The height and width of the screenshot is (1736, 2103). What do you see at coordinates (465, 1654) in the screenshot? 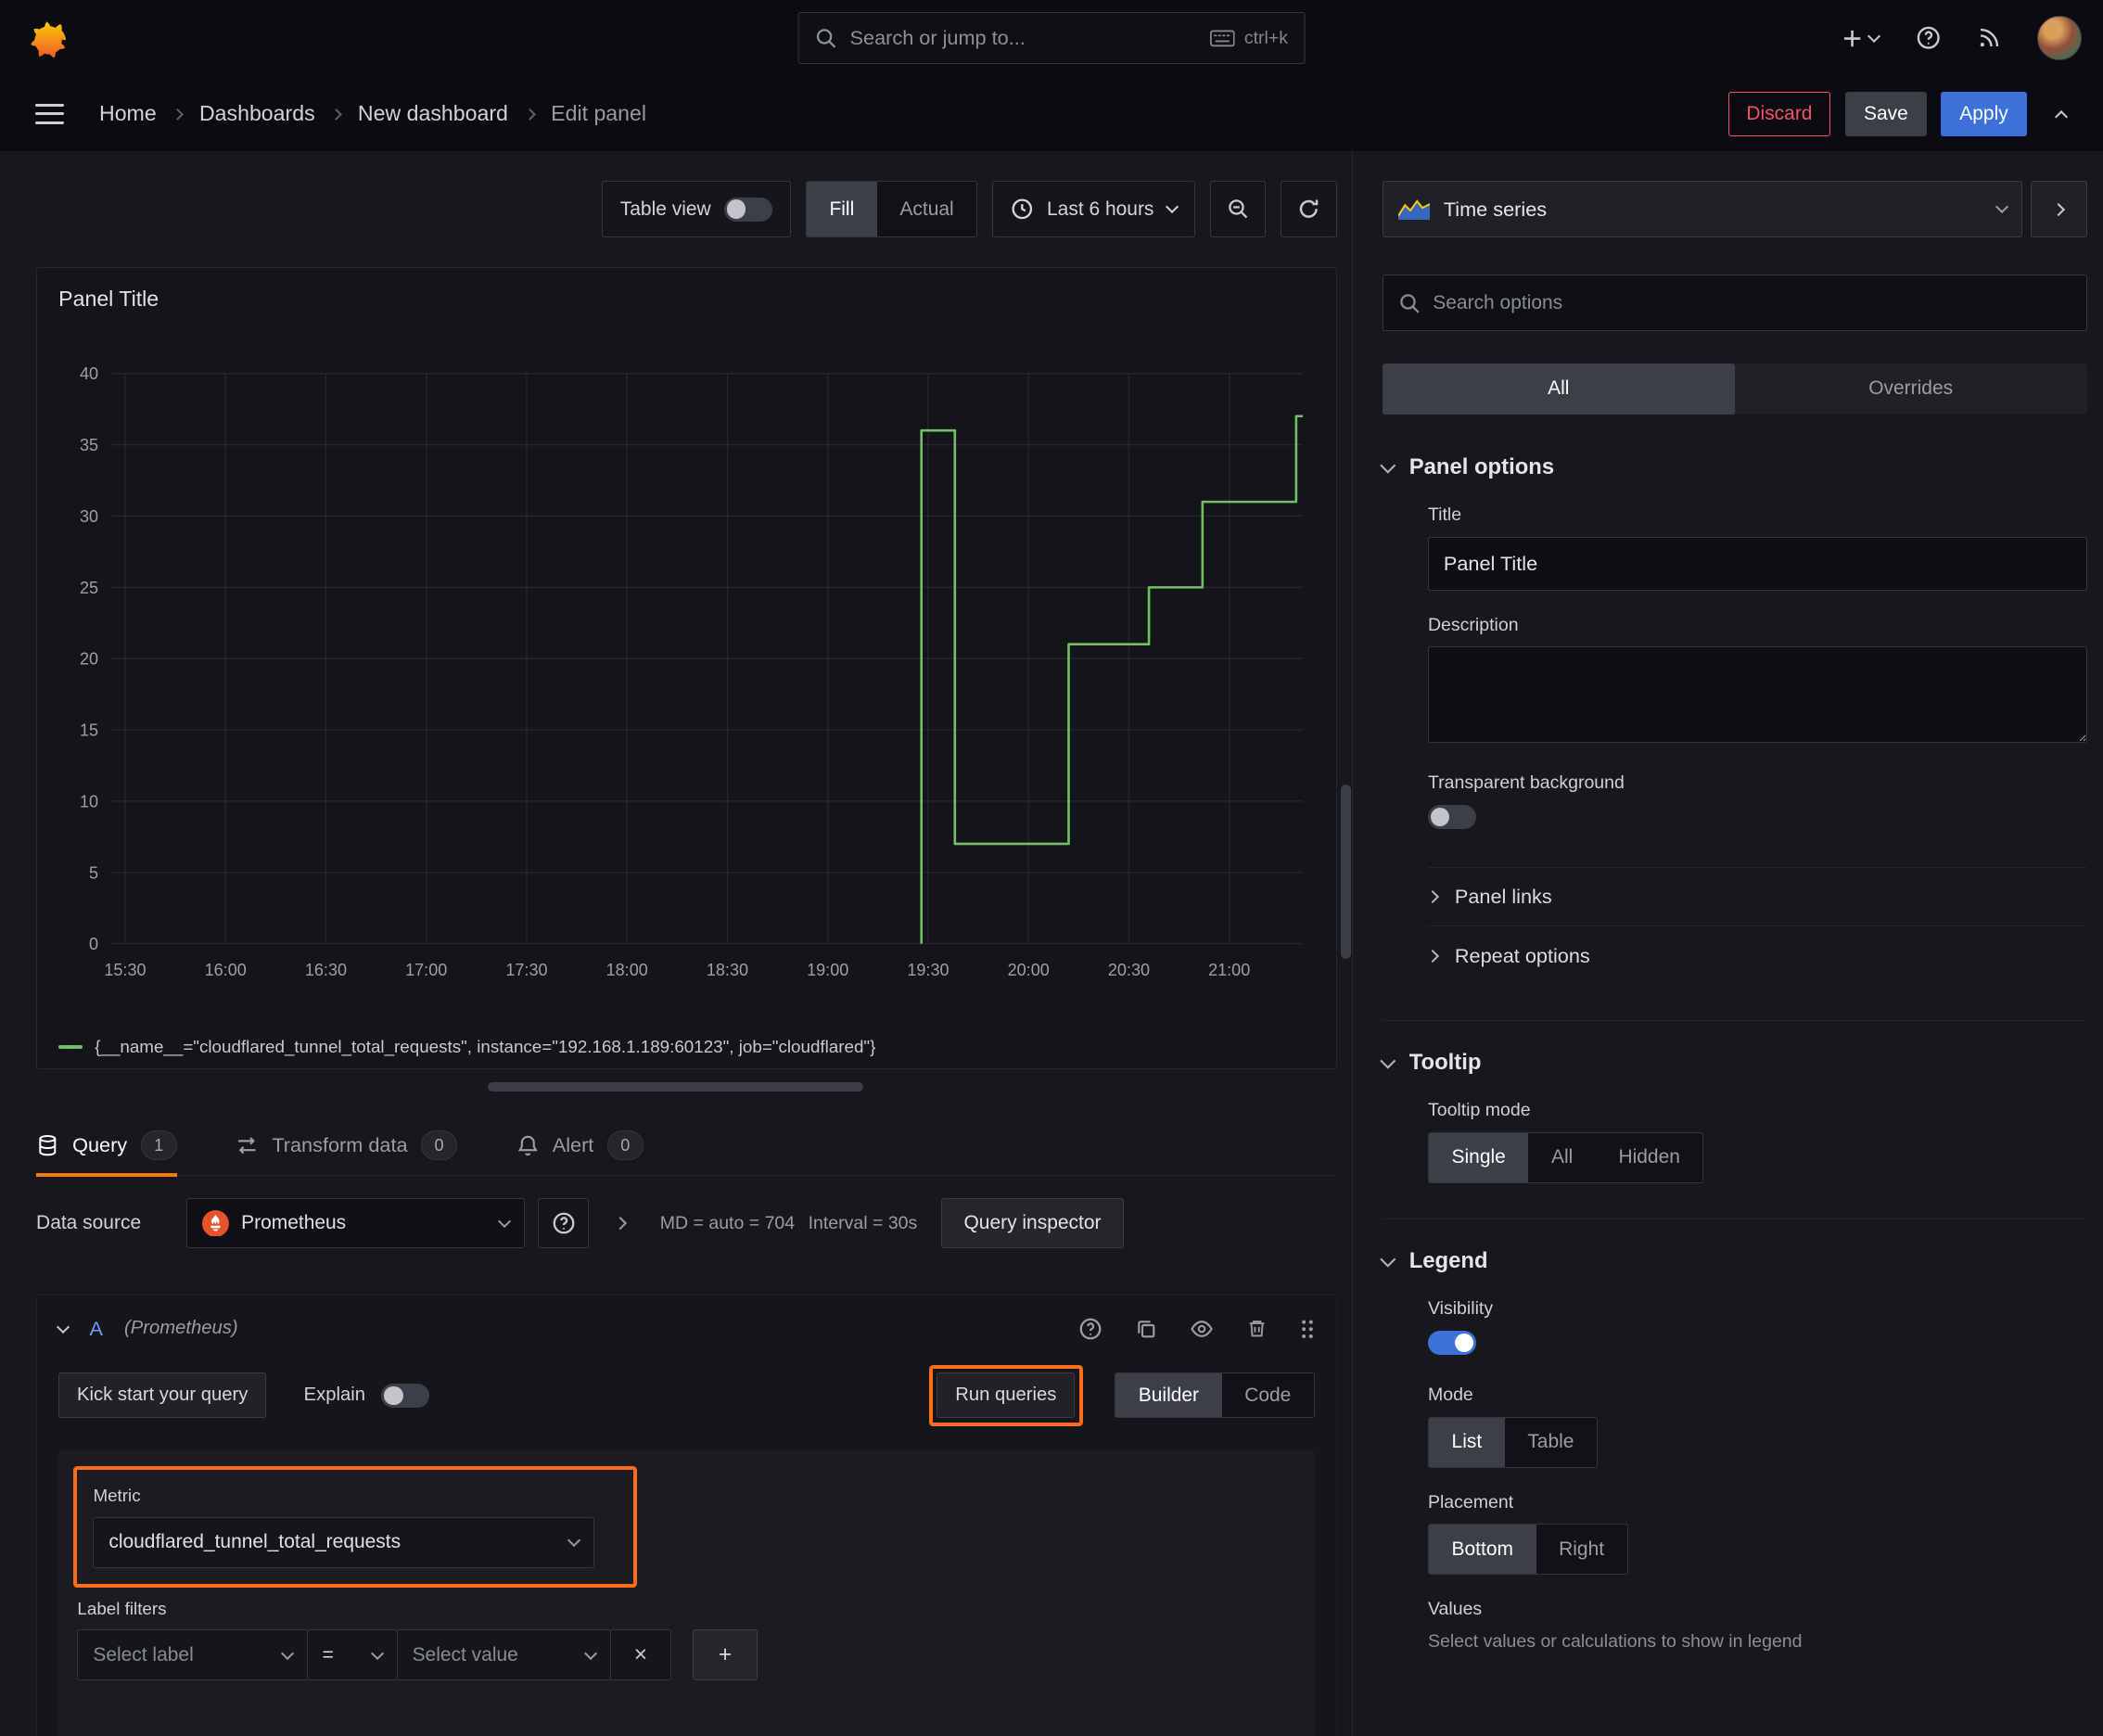
I see `value-select-placeholder: Select value` at bounding box center [465, 1654].